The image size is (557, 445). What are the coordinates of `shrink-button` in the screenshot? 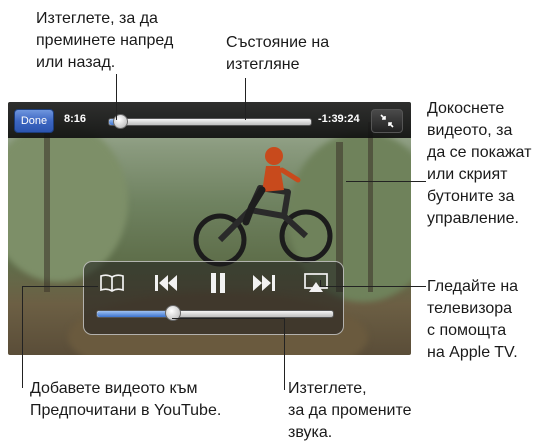 It's located at (387, 121).